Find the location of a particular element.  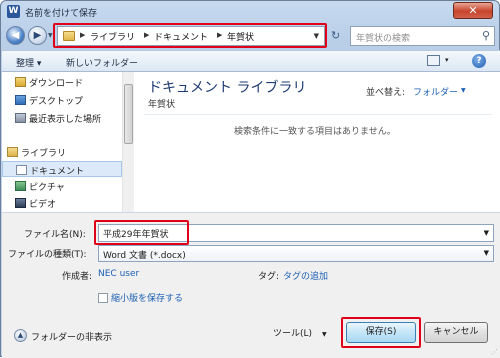

nav-item-downloads: ダウンロード is located at coordinates (62, 82).